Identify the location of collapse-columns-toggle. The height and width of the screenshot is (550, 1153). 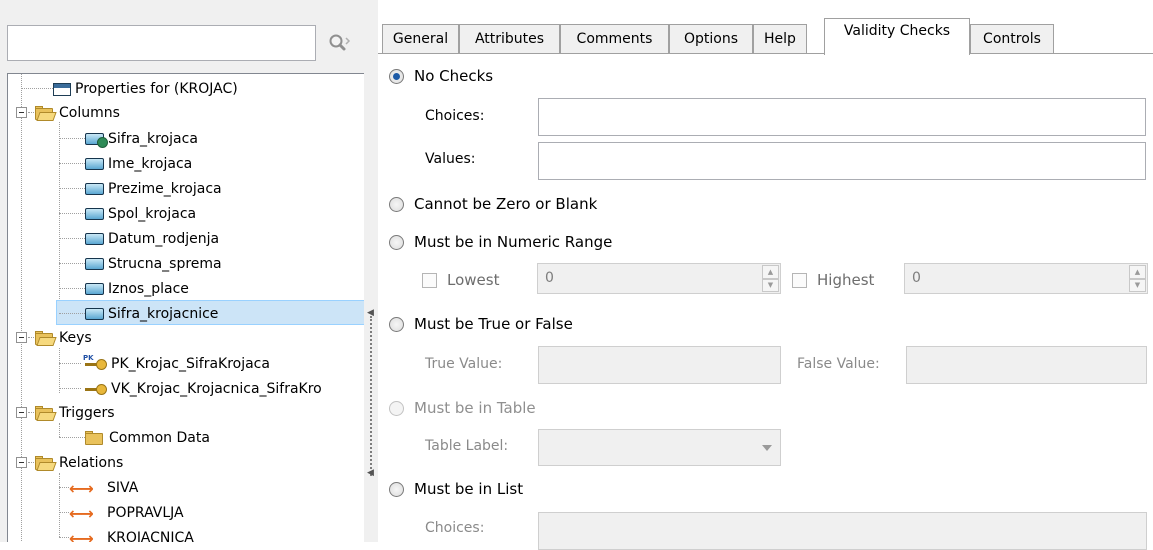
(21, 112).